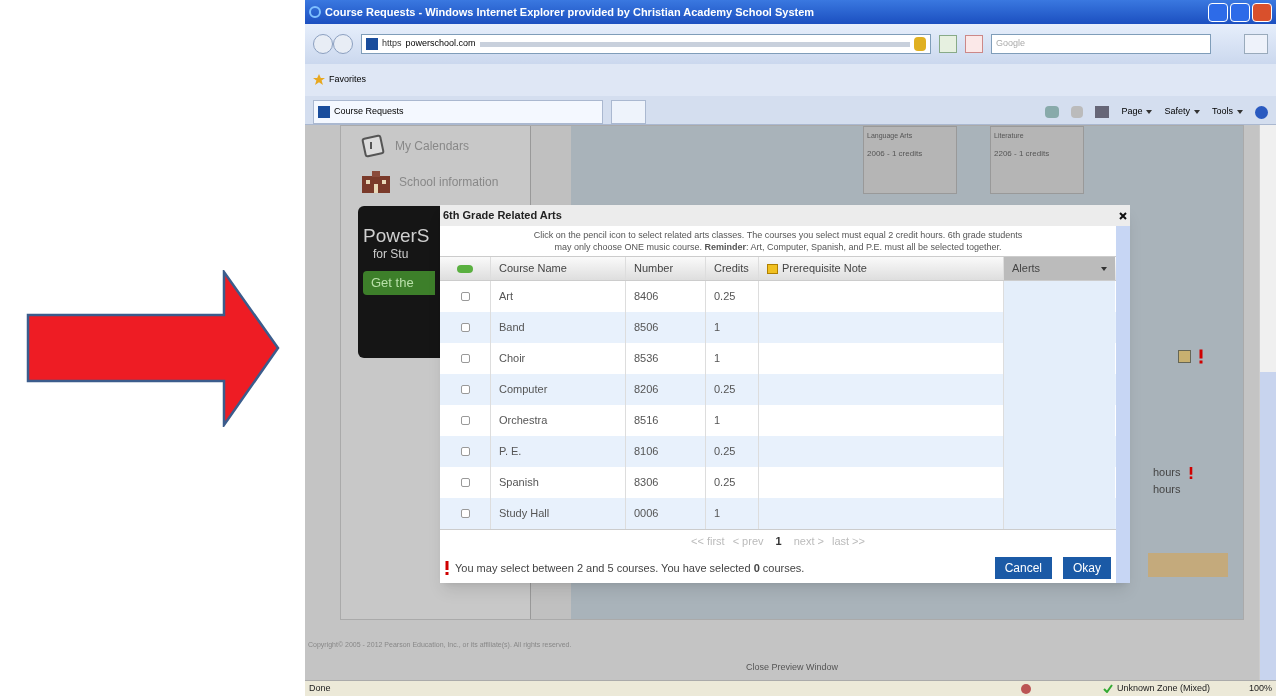 The image size is (1276, 696). What do you see at coordinates (376, 182) in the screenshot?
I see `building-icon` at bounding box center [376, 182].